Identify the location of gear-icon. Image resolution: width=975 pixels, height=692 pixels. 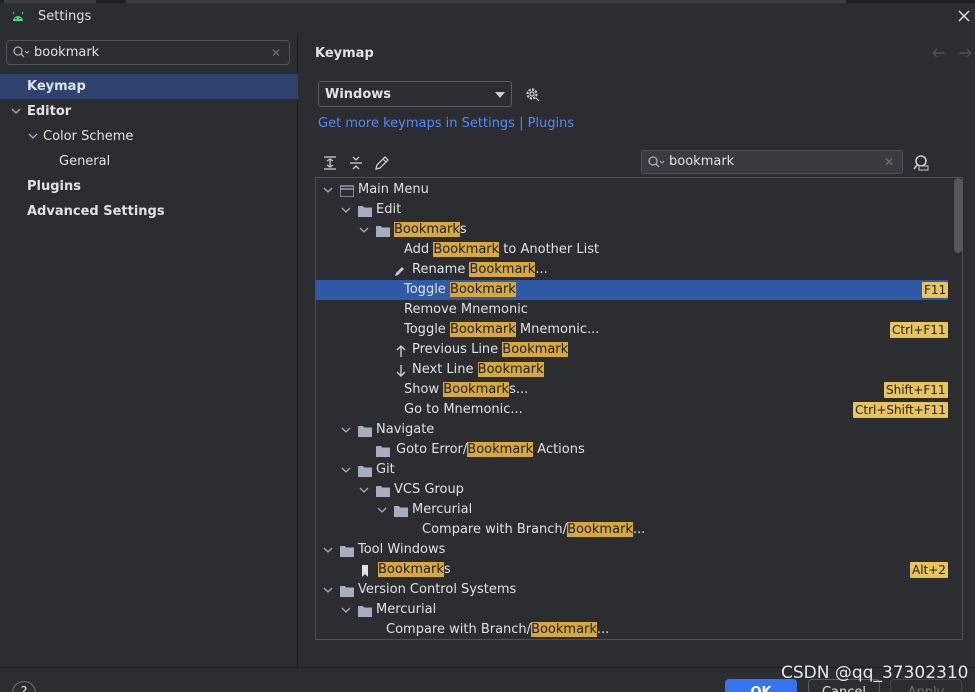
(532, 94).